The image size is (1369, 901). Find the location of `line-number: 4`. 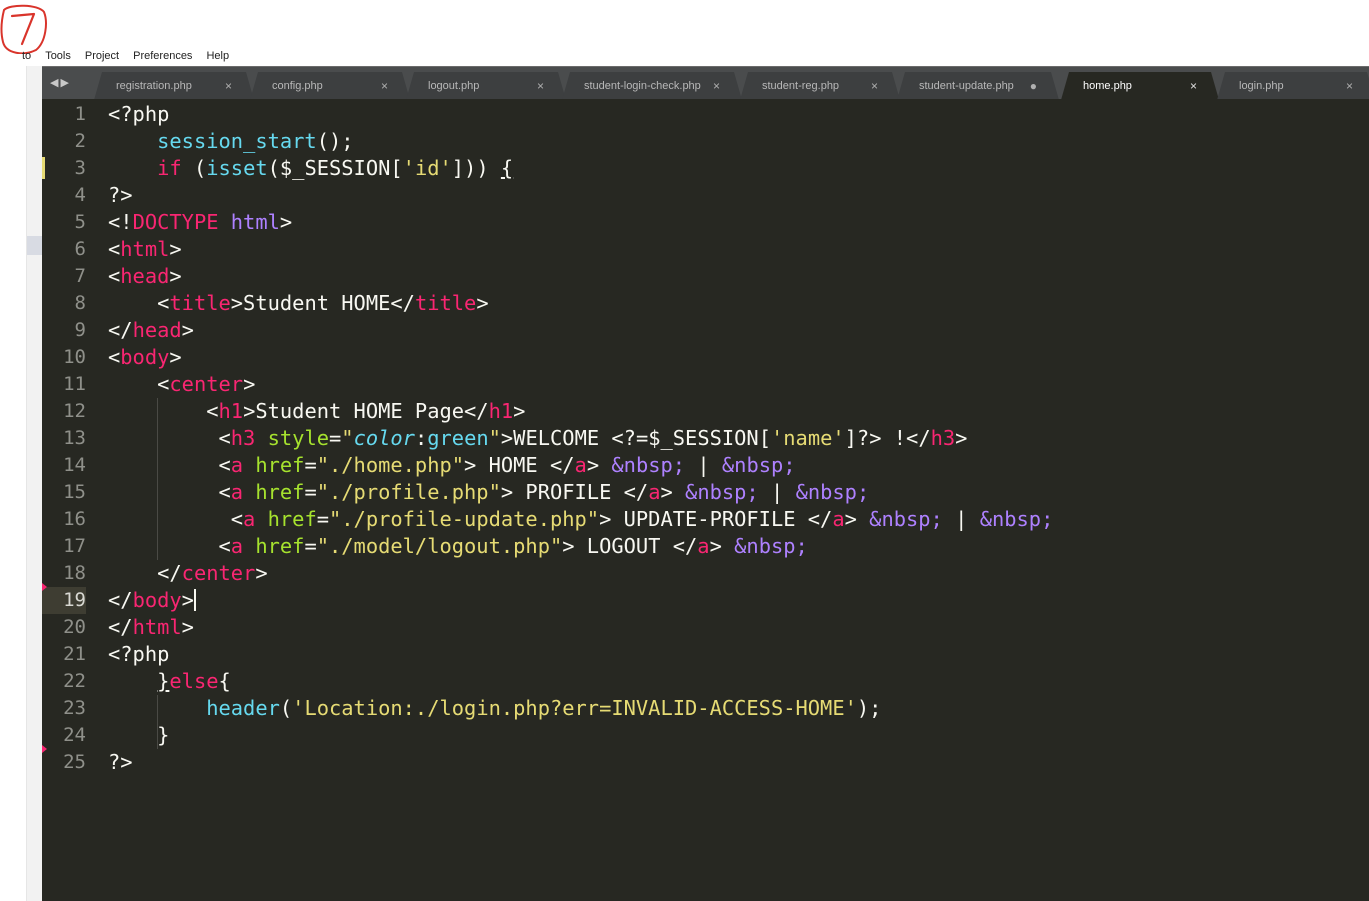

line-number: 4 is located at coordinates (80, 195).